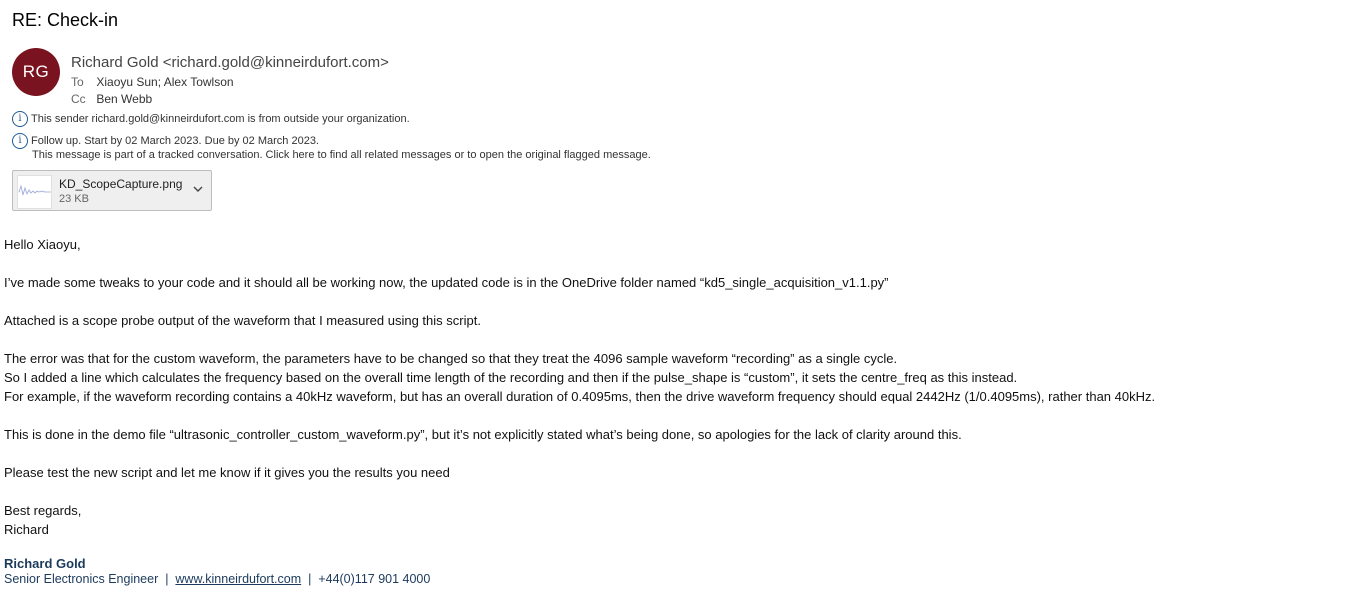 Image resolution: width=1348 pixels, height=598 pixels. What do you see at coordinates (65, 20) in the screenshot?
I see `email-subject: RE: Check-in` at bounding box center [65, 20].